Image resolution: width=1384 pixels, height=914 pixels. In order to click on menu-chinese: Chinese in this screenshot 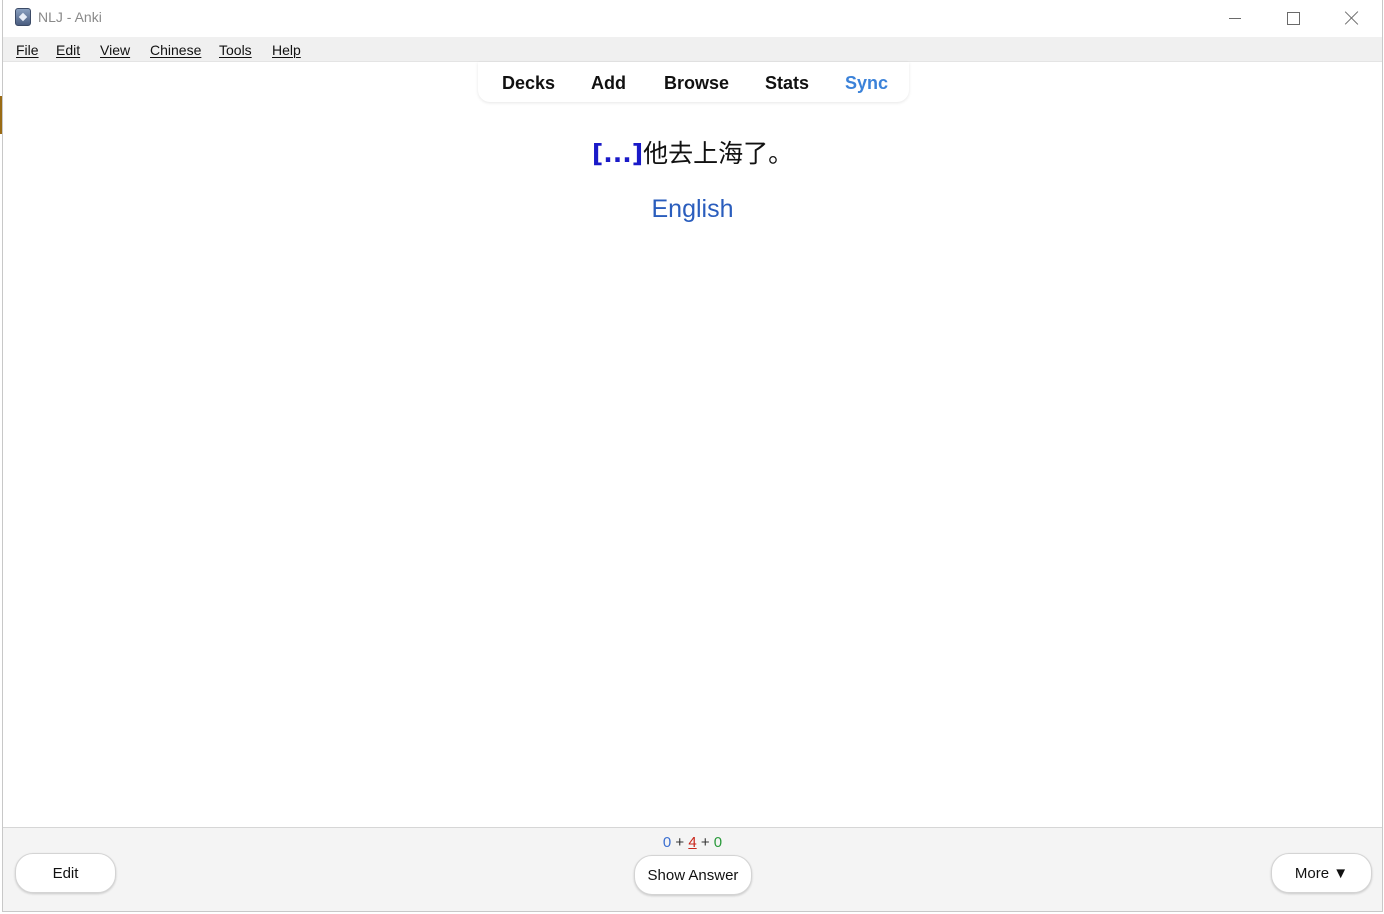, I will do `click(175, 50)`.